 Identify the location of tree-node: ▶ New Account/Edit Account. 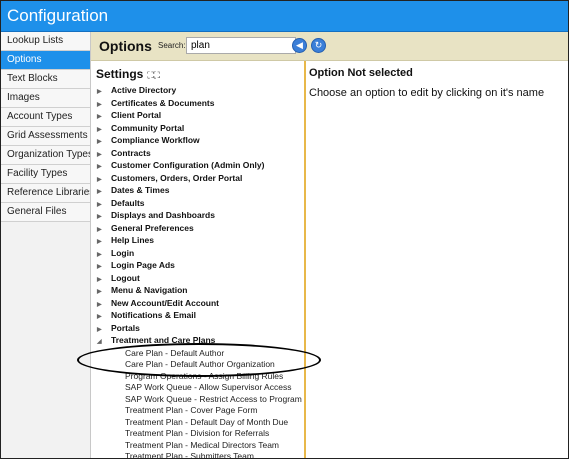
(158, 303).